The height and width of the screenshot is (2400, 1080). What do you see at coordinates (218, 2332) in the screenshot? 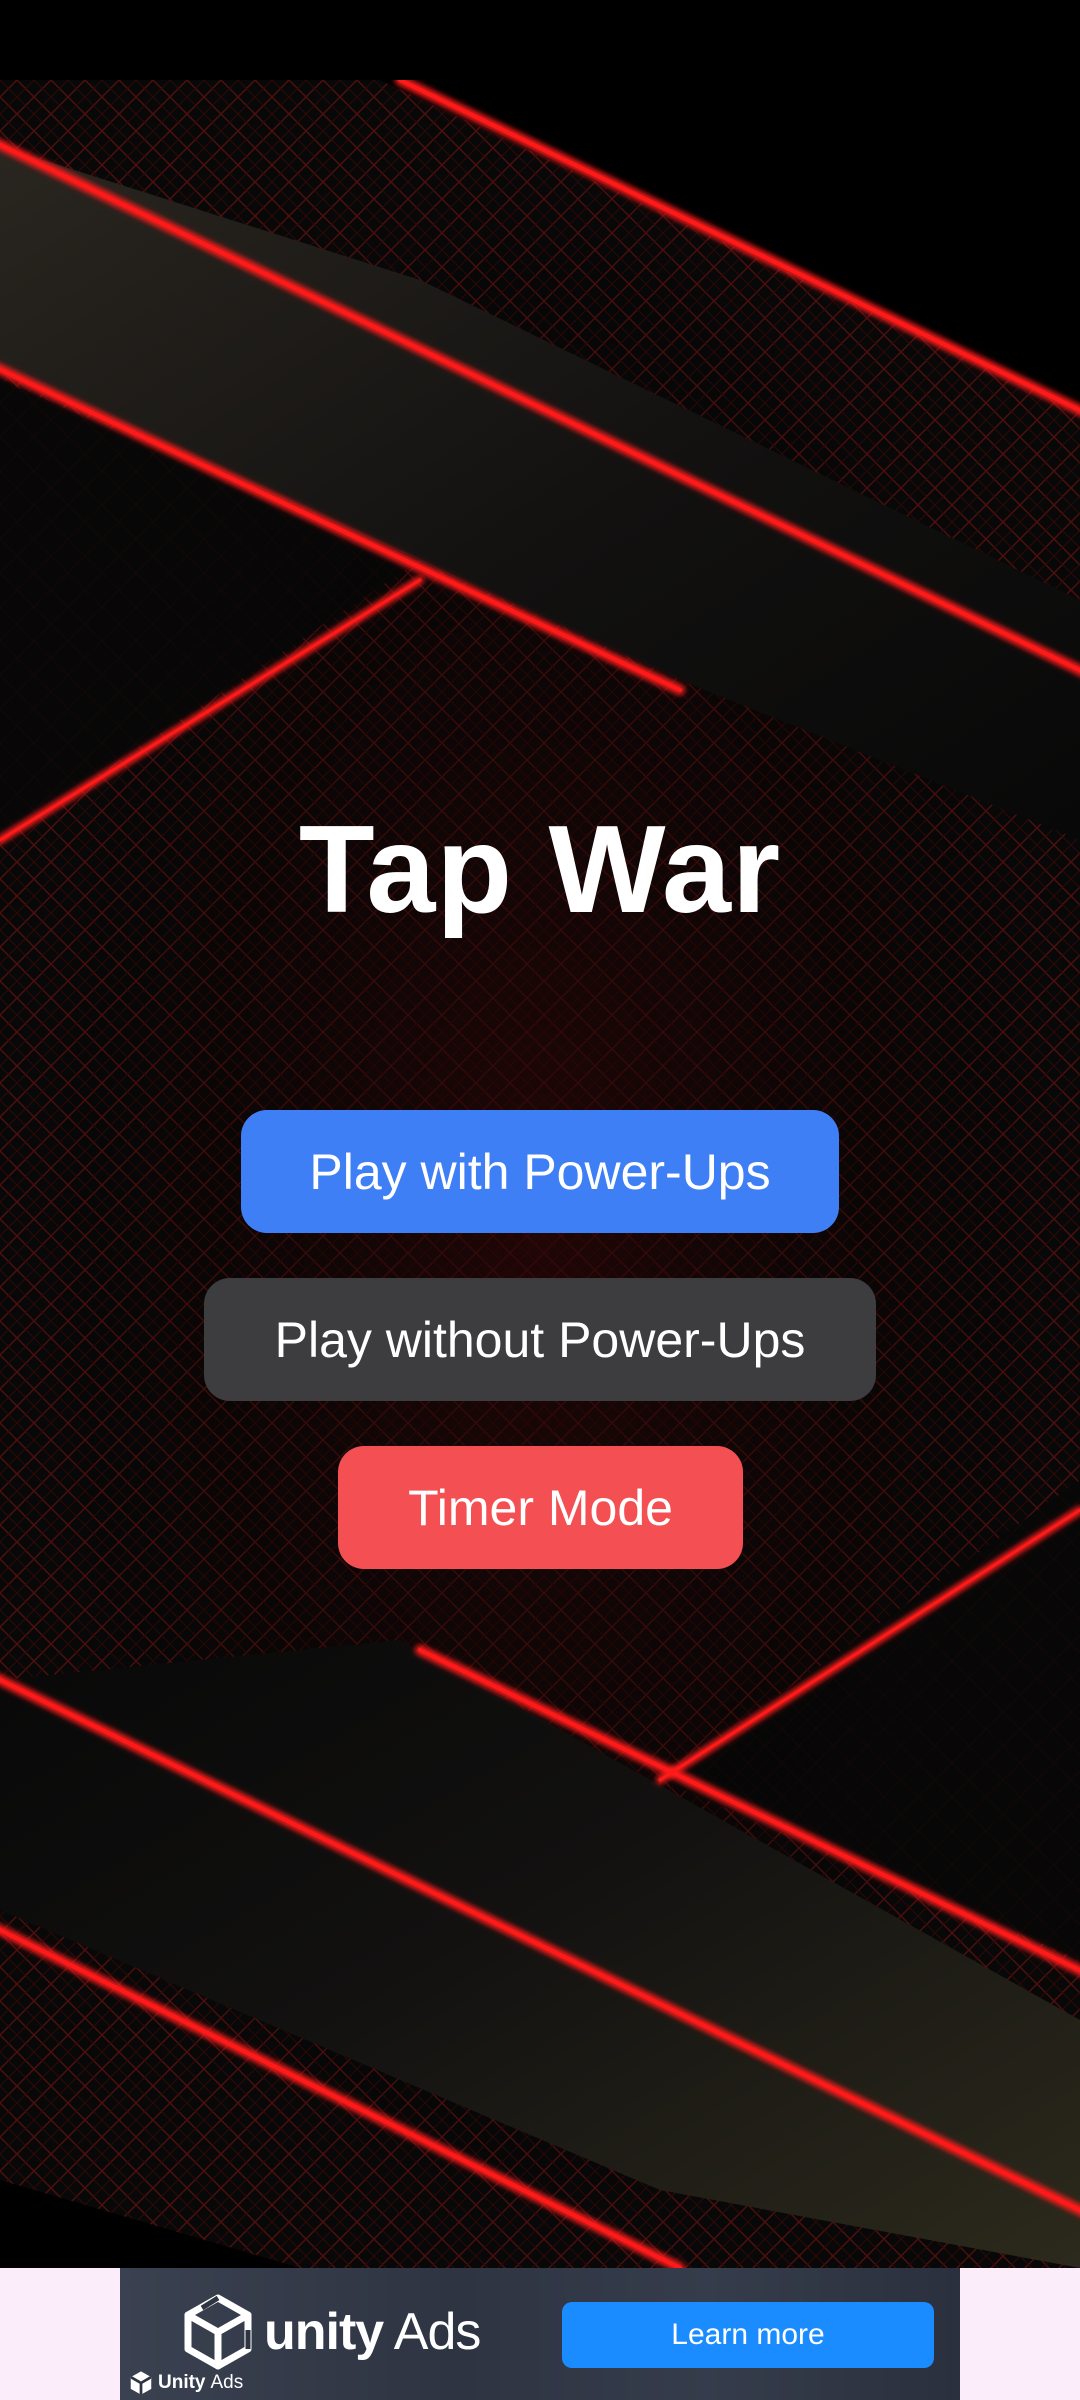
I see `unity-logo-icon` at bounding box center [218, 2332].